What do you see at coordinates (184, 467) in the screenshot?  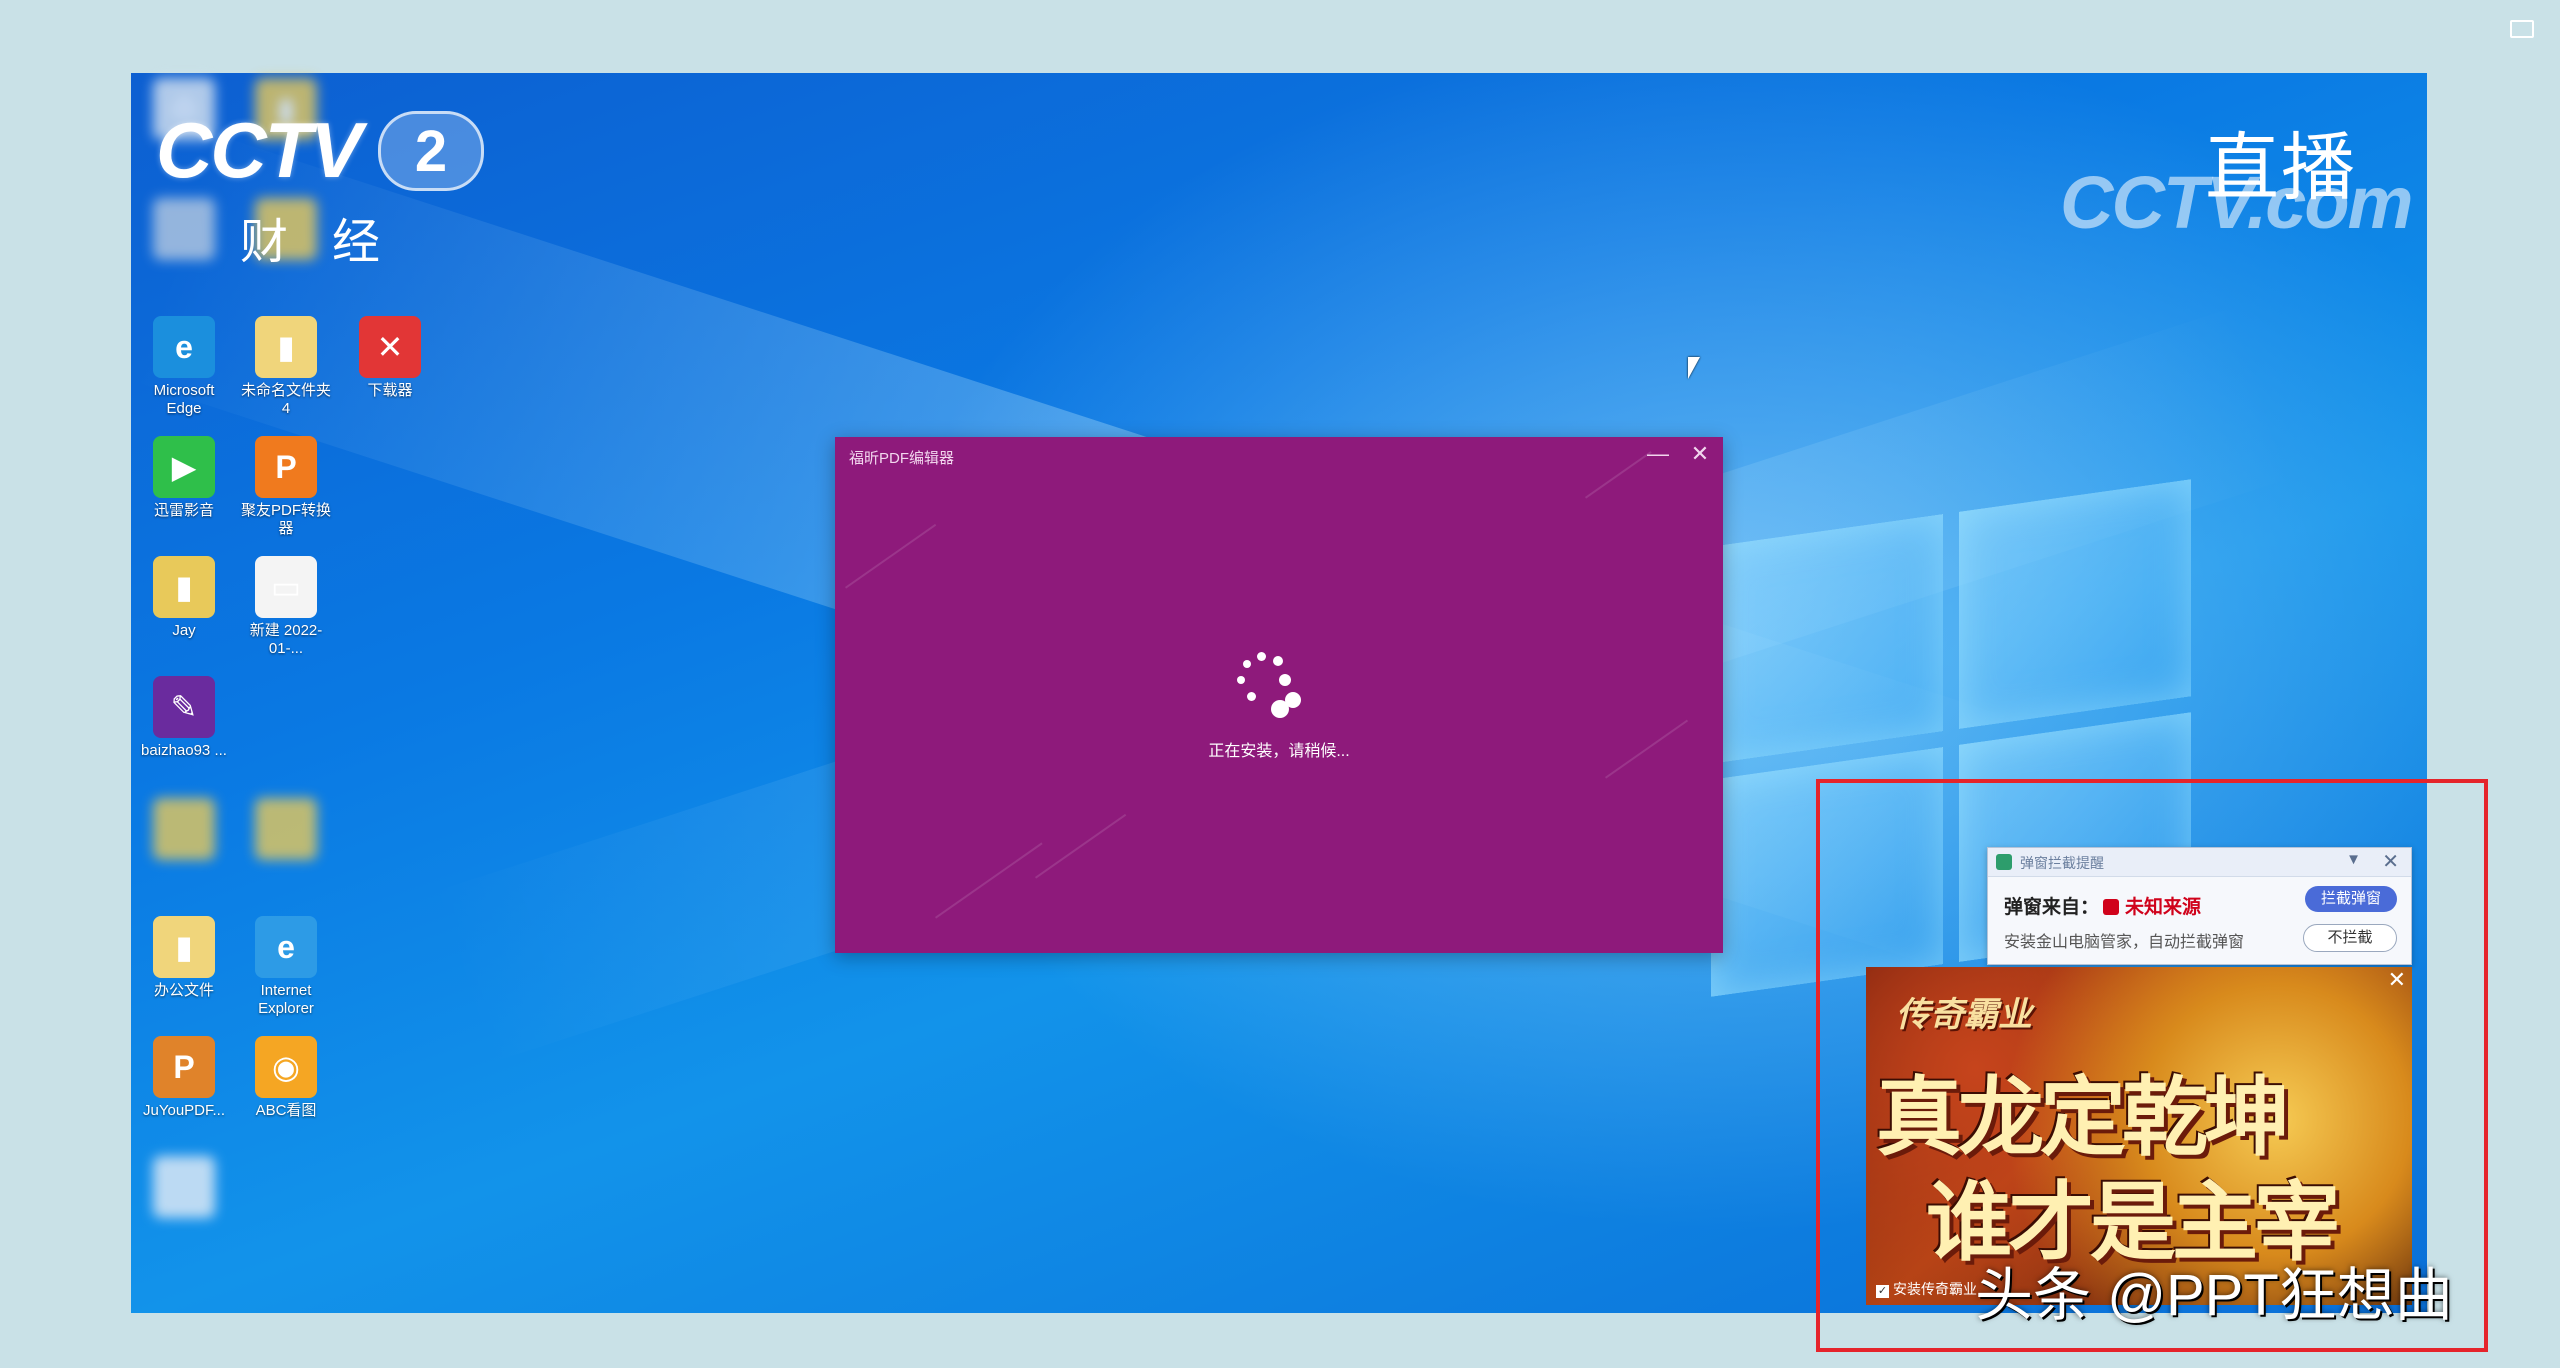 I see `app-icon: ▶` at bounding box center [184, 467].